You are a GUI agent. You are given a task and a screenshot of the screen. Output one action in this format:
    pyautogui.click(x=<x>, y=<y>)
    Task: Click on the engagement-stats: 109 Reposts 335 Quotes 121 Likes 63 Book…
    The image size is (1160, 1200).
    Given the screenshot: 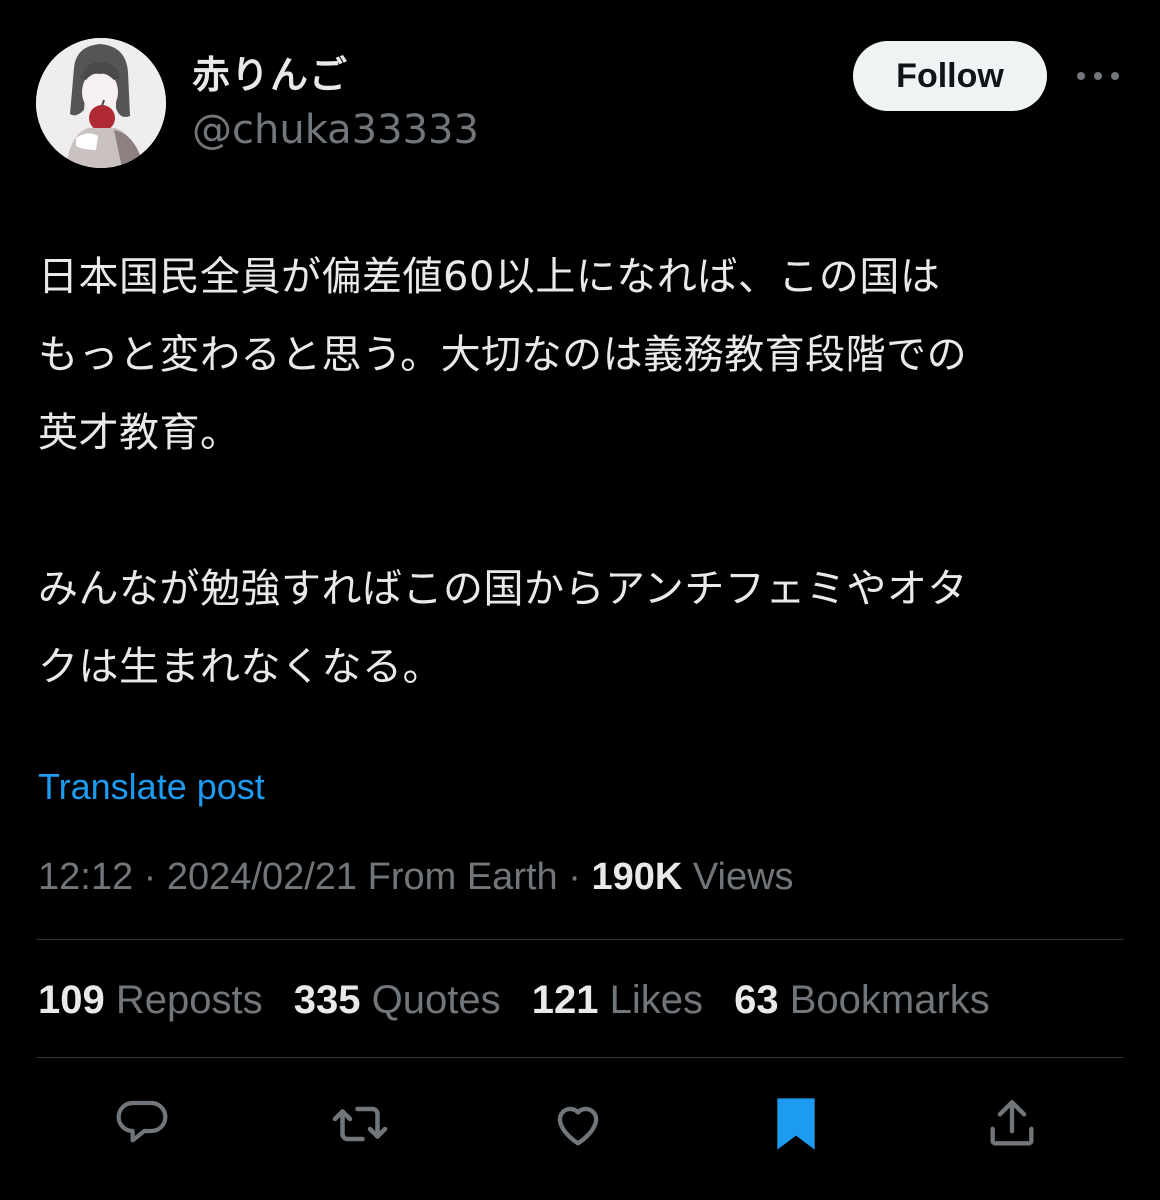 What is the action you would take?
    pyautogui.click(x=524, y=1000)
    